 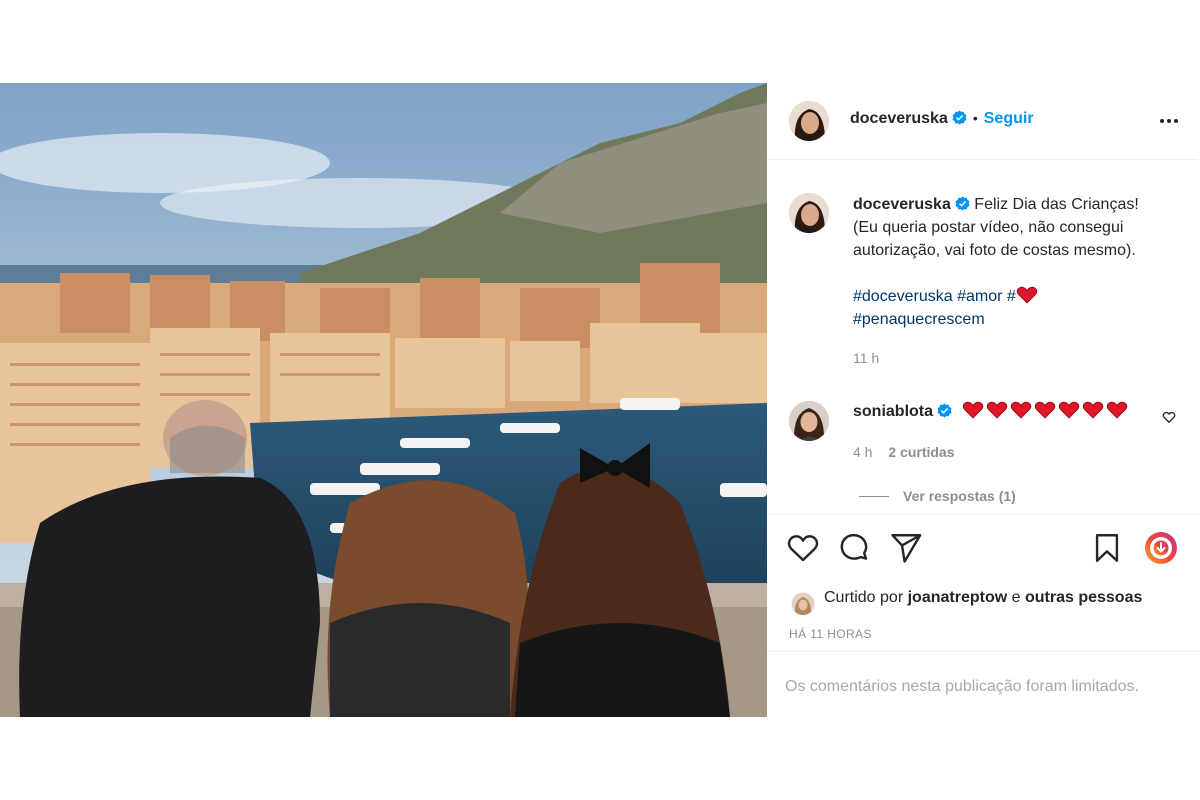 I want to click on caption-hashtags-line: #doceveruska #amor #, so click(x=1018, y=296).